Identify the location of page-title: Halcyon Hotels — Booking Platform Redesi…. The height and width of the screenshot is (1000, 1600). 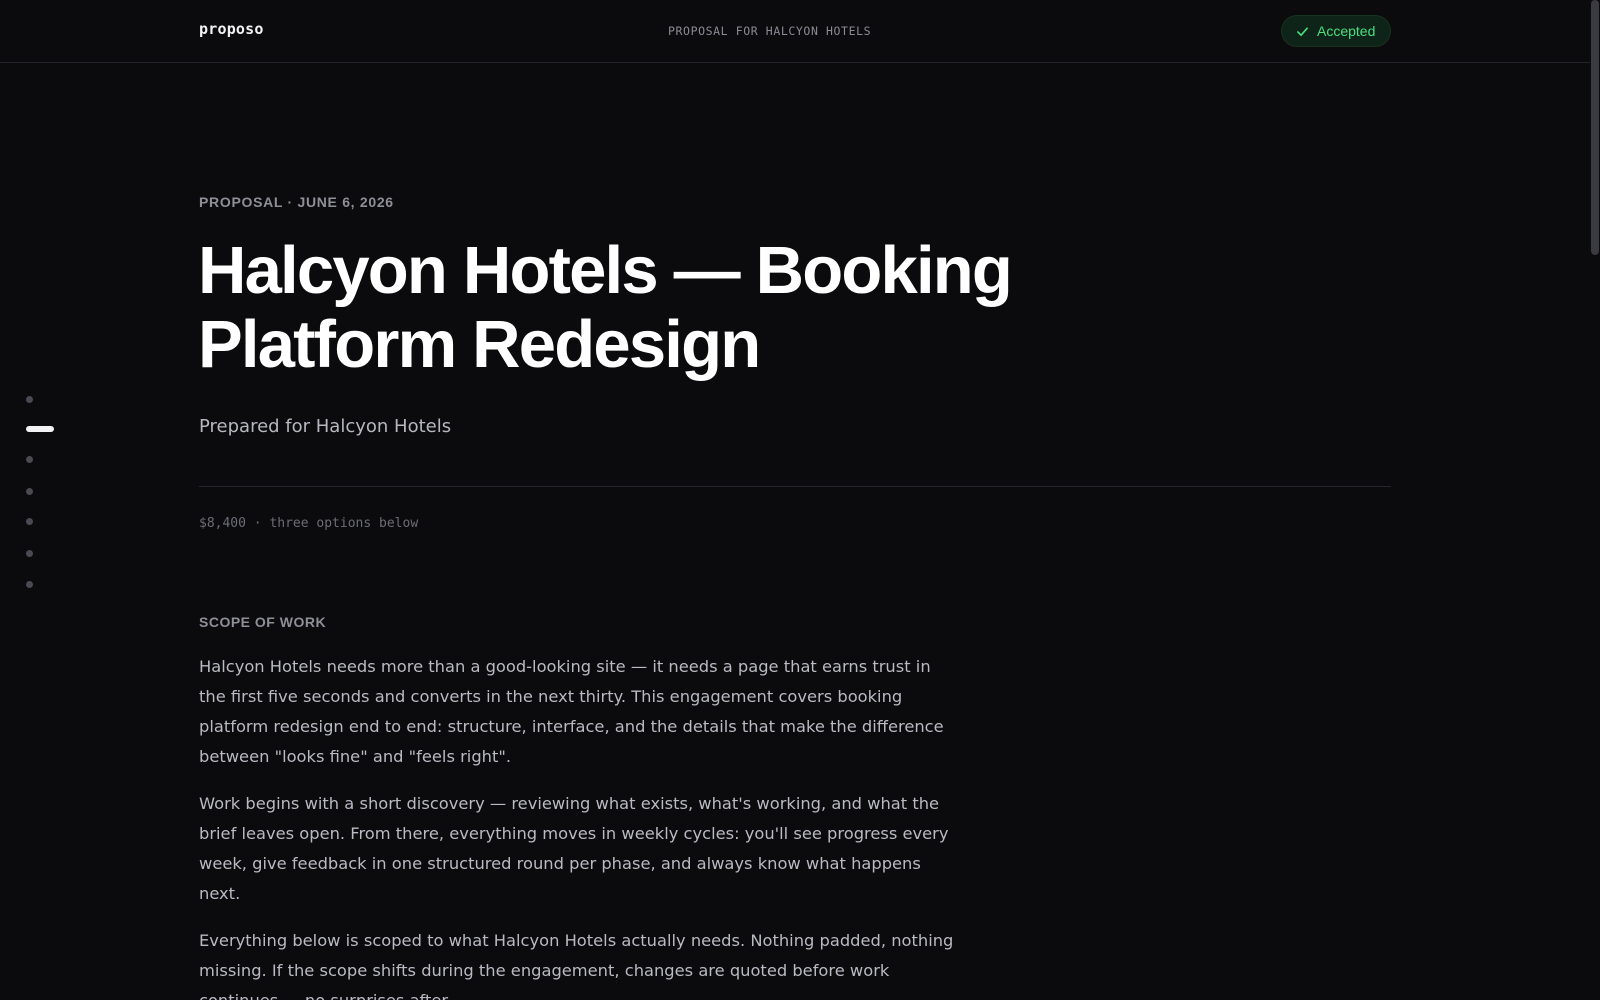
(605, 307).